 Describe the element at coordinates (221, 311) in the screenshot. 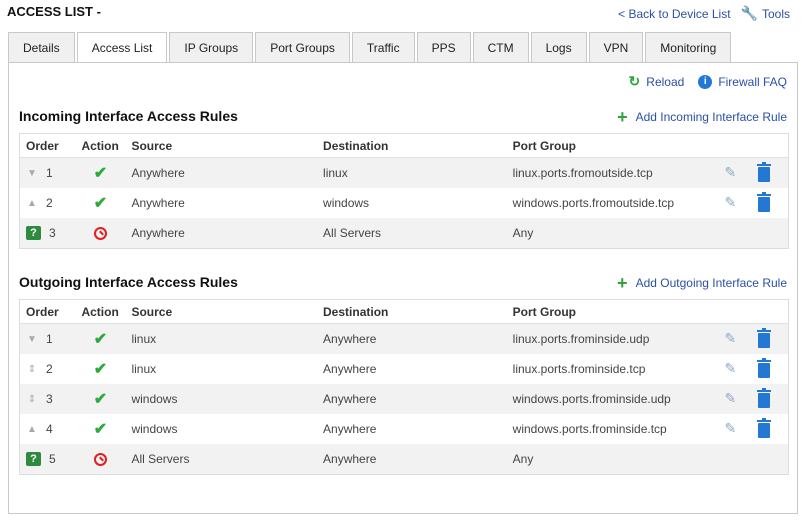

I see `column-header: Source` at that location.